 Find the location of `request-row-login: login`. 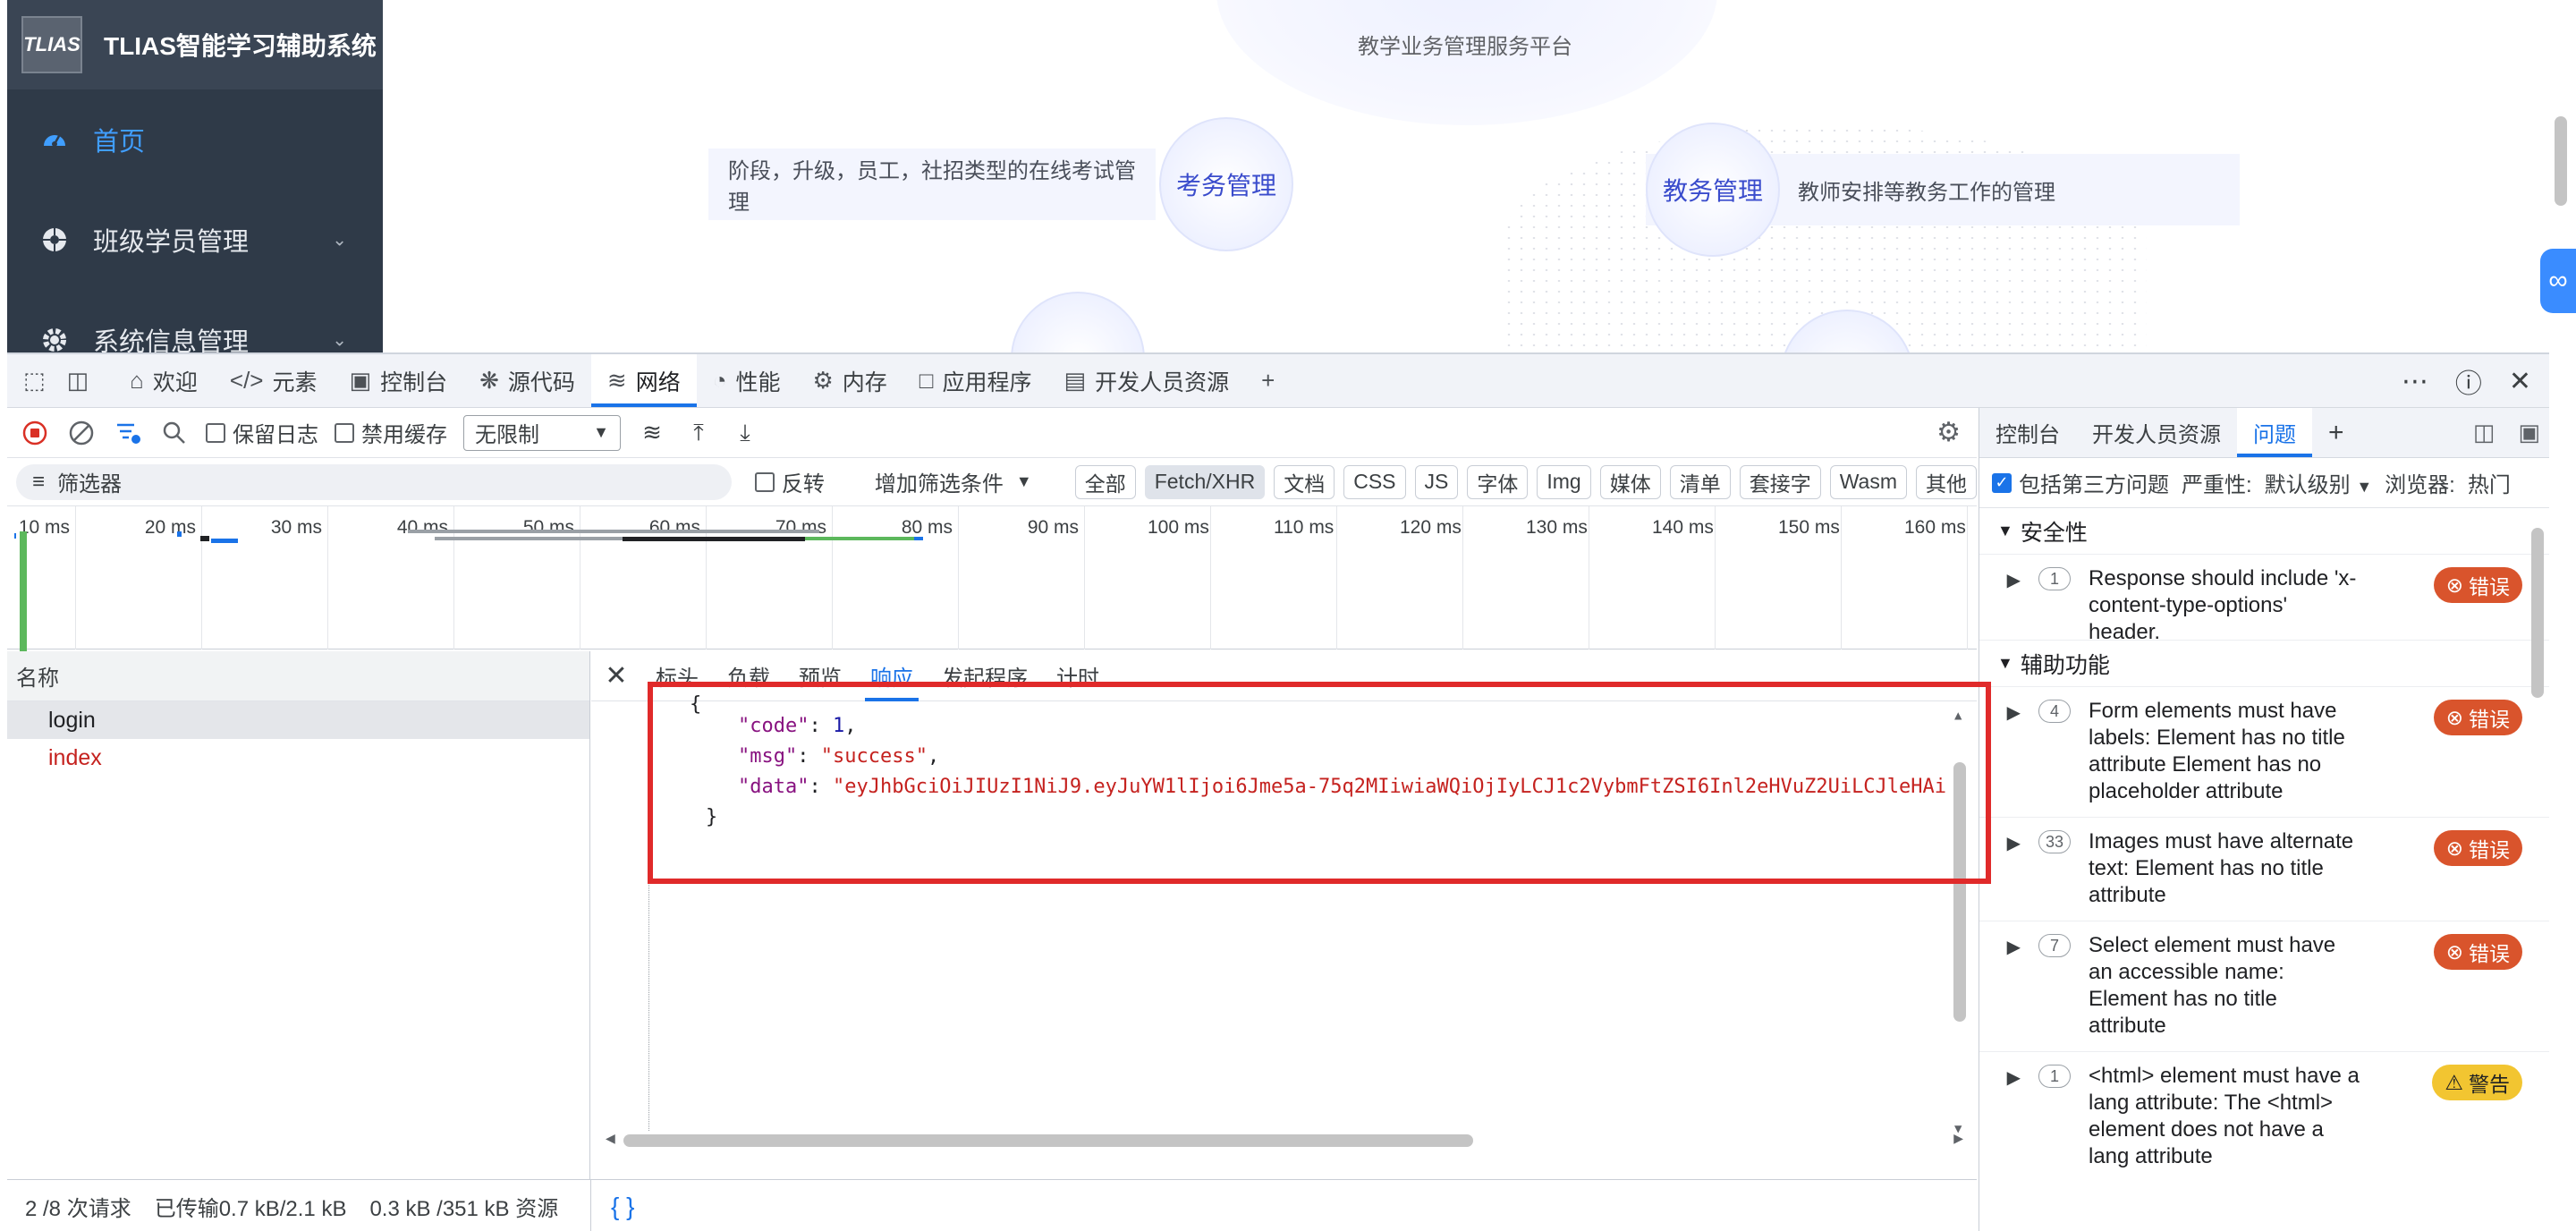

request-row-login: login is located at coordinates (298, 720).